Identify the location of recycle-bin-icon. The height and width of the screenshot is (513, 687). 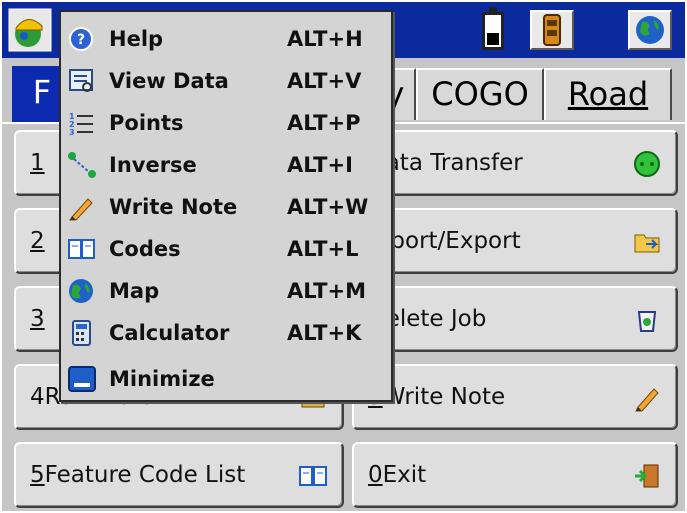
(647, 320).